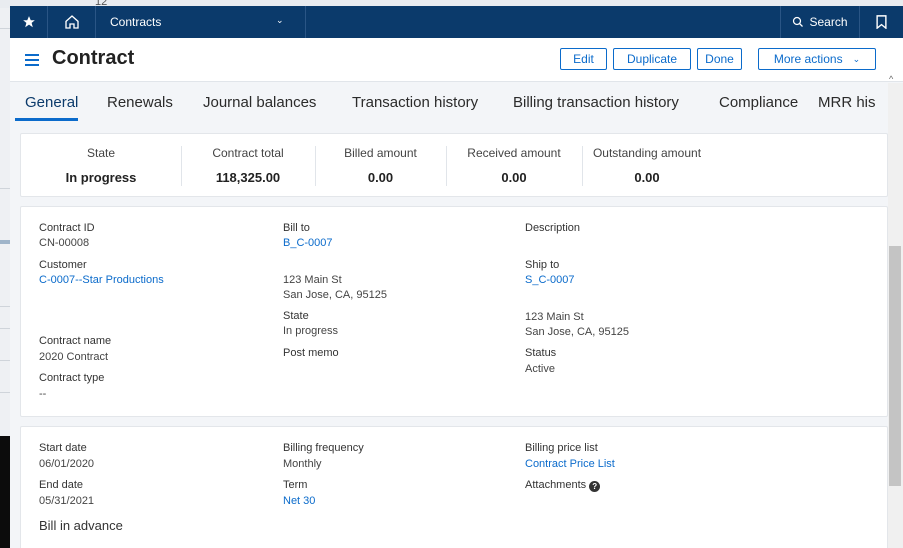 The height and width of the screenshot is (548, 903). What do you see at coordinates (248, 153) in the screenshot?
I see `summary-label: Contract total` at bounding box center [248, 153].